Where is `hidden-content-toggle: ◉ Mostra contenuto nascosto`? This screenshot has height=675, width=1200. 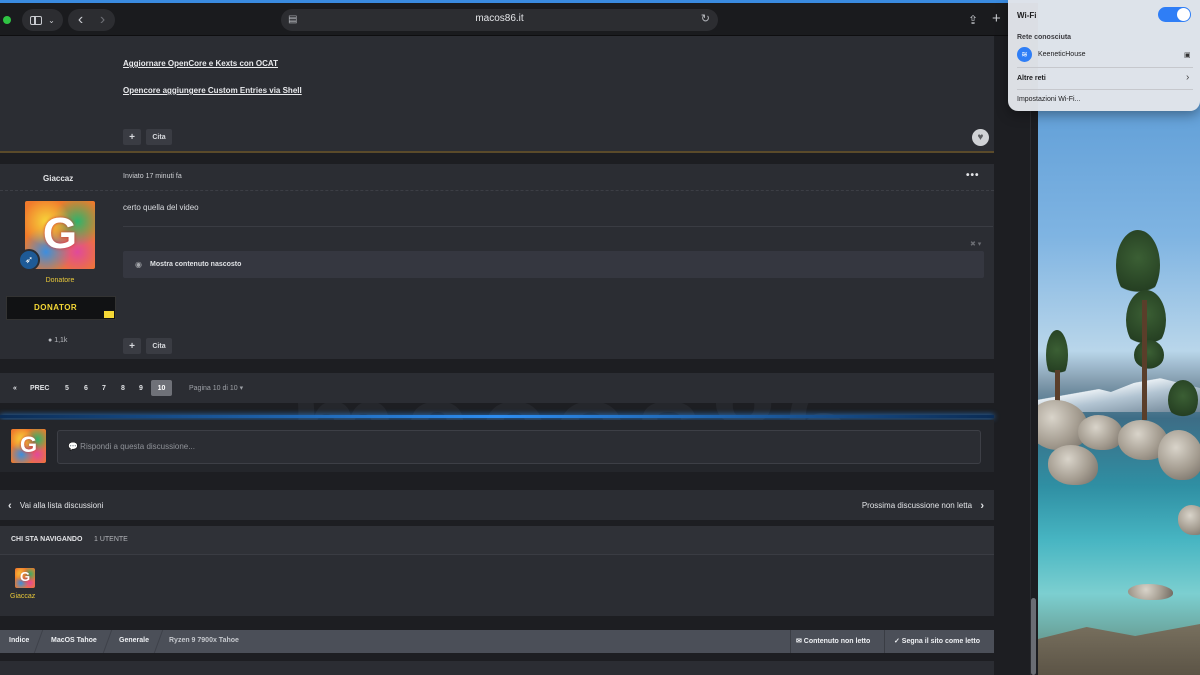 hidden-content-toggle: ◉ Mostra contenuto nascosto is located at coordinates (553, 264).